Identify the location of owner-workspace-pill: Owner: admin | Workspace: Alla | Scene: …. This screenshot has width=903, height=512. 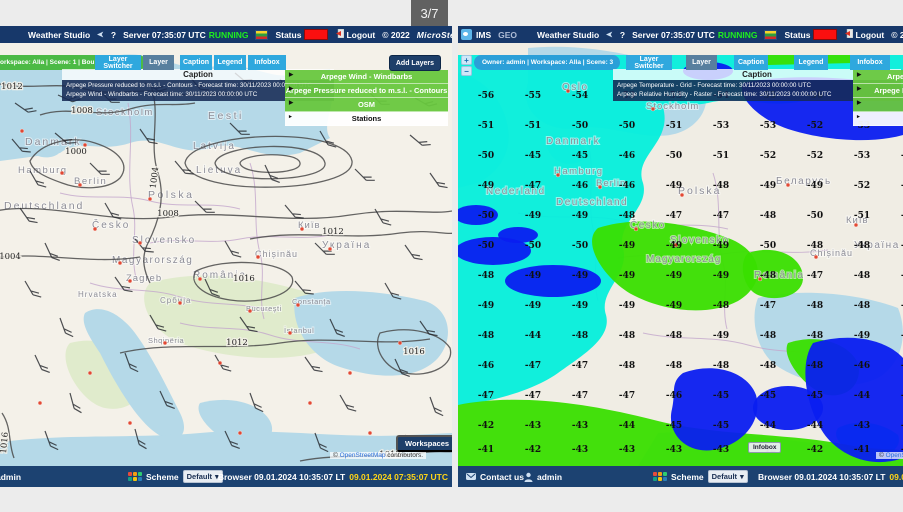
(547, 62).